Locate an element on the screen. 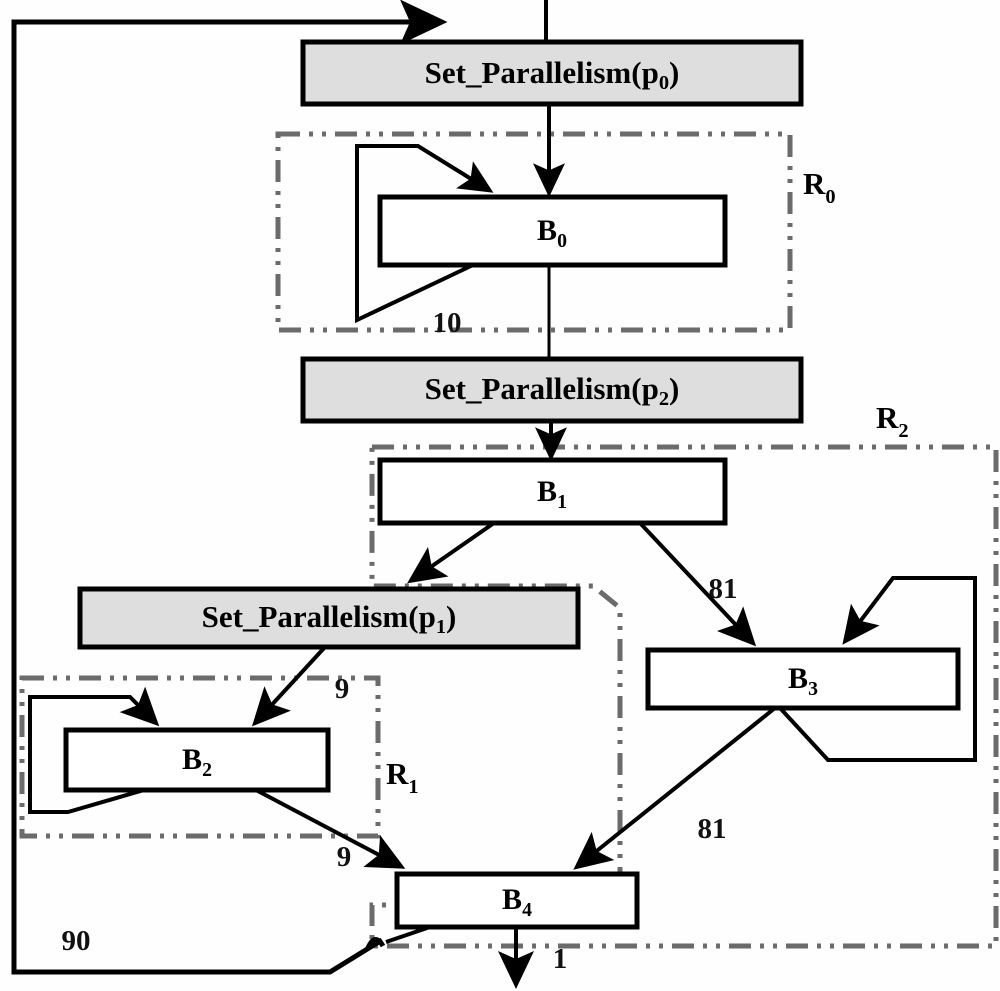  node-block-b2: B2 is located at coordinates (197, 760).